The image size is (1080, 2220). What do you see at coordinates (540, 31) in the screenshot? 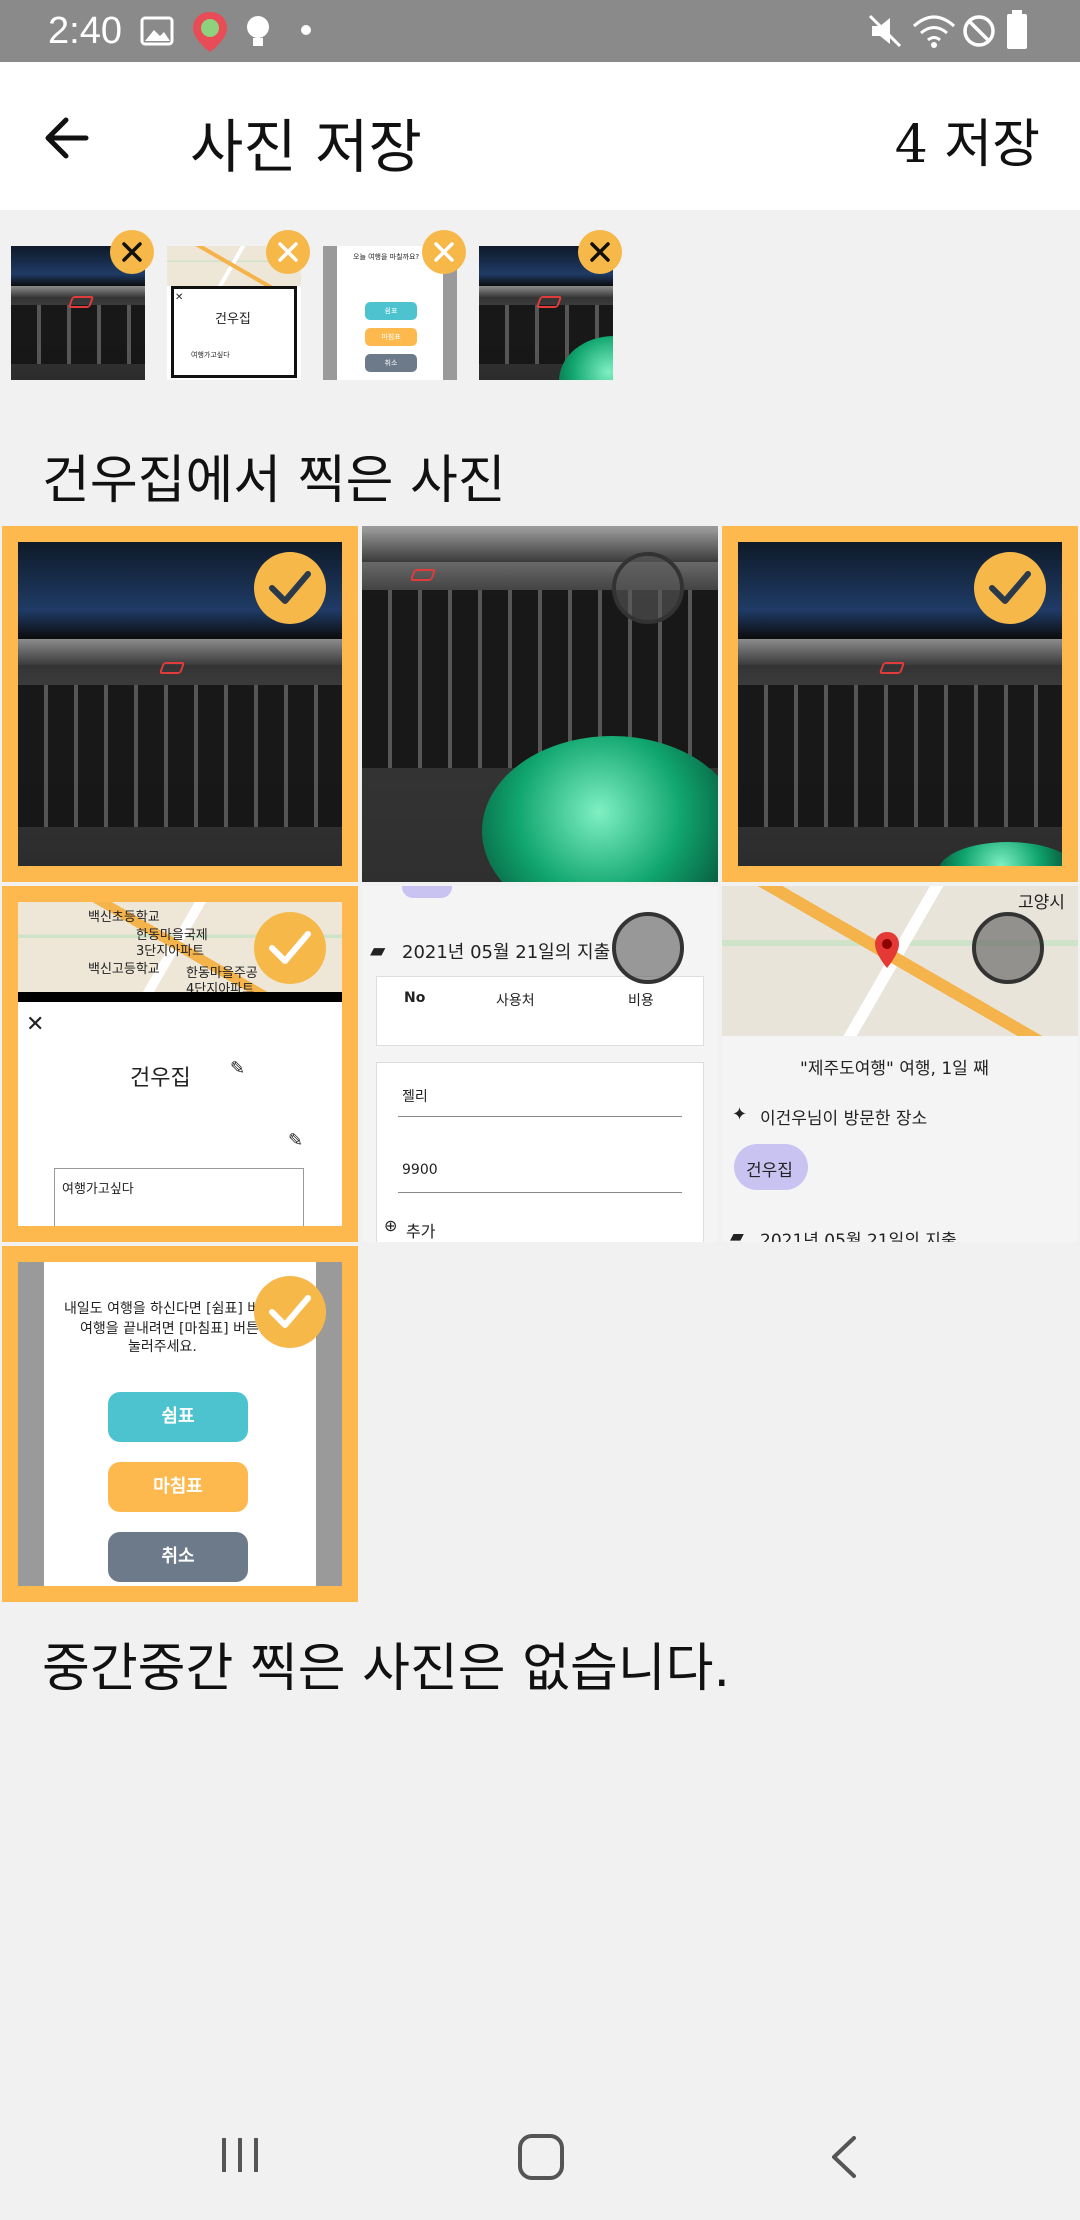
I see `status-bar: 2:40` at bounding box center [540, 31].